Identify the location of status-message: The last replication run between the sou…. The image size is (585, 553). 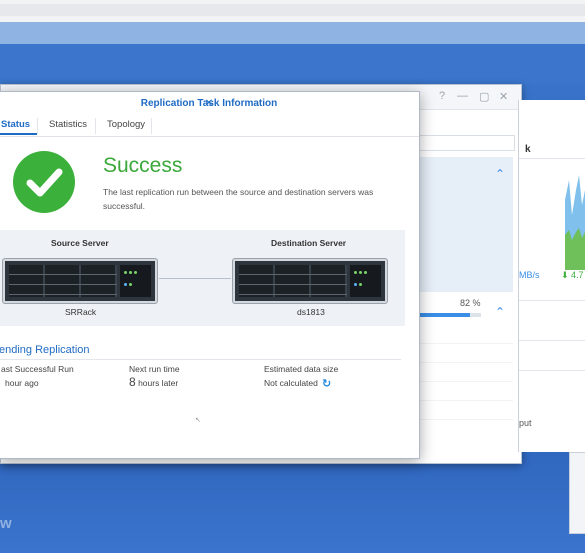
(238, 199).